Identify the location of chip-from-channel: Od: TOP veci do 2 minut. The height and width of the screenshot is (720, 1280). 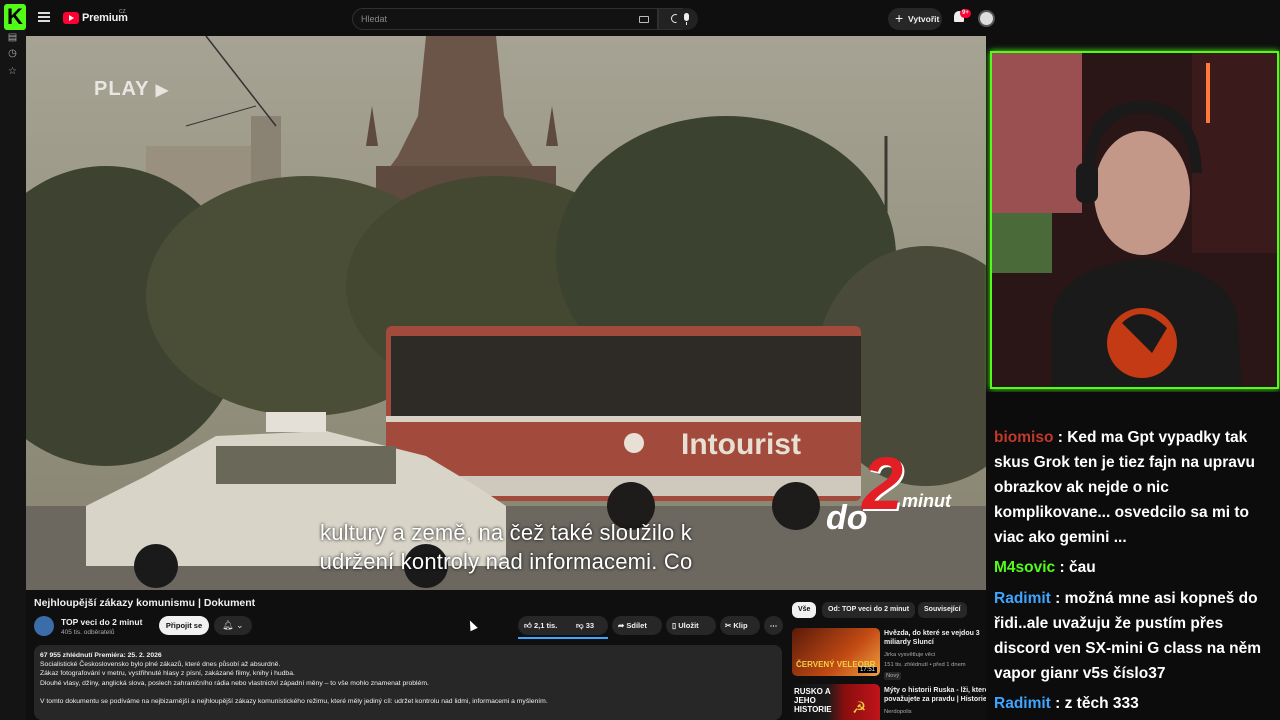
(869, 610).